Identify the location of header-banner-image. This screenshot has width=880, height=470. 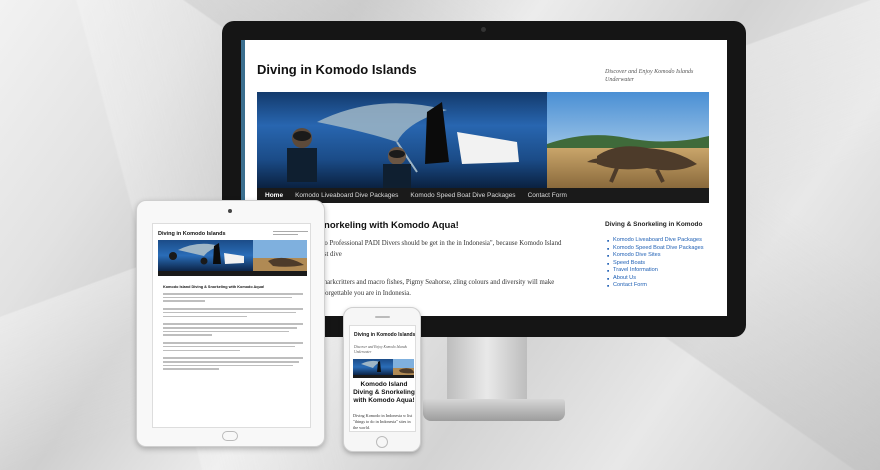
(483, 140).